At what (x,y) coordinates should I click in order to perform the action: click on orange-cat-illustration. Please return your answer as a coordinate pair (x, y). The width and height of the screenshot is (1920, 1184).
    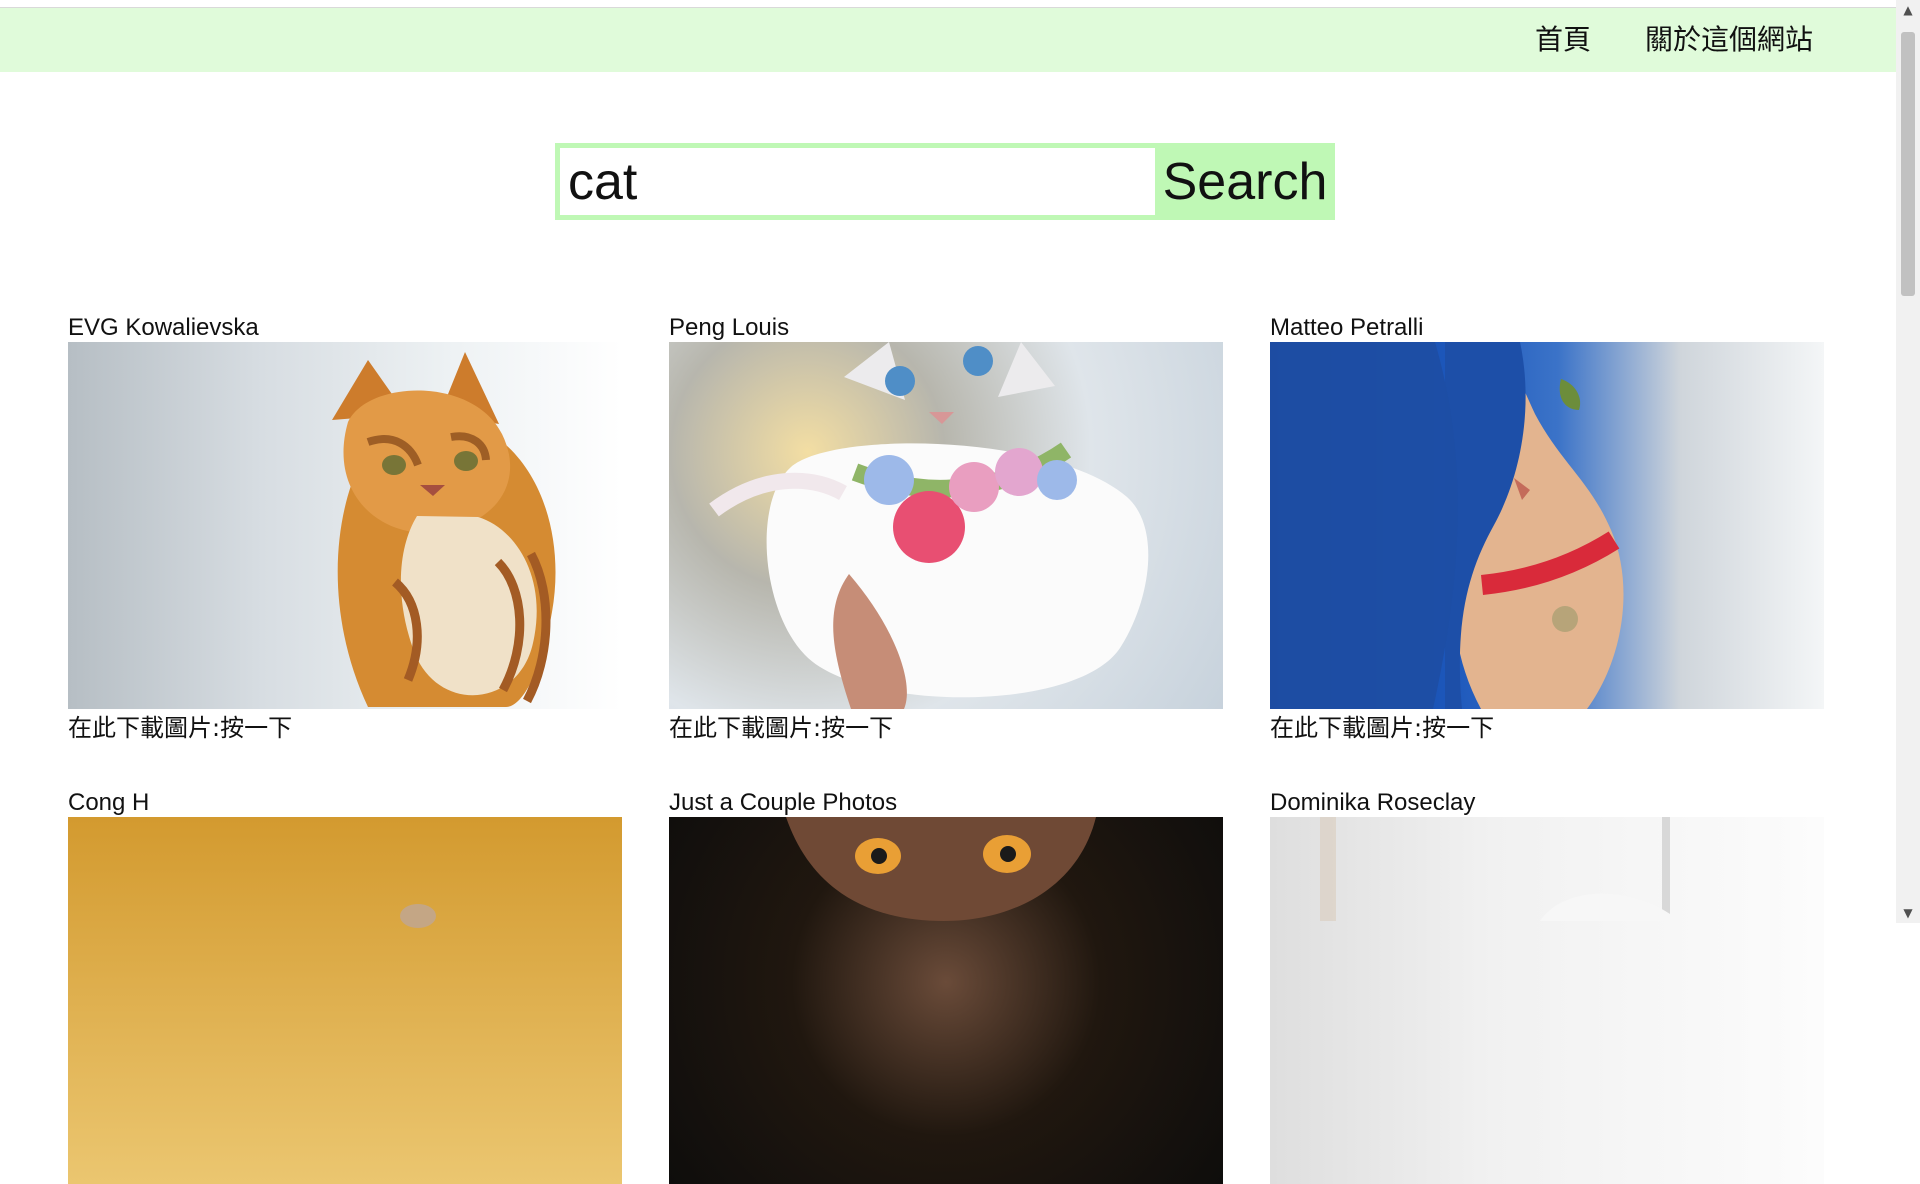
    Looking at the image, I should click on (444, 529).